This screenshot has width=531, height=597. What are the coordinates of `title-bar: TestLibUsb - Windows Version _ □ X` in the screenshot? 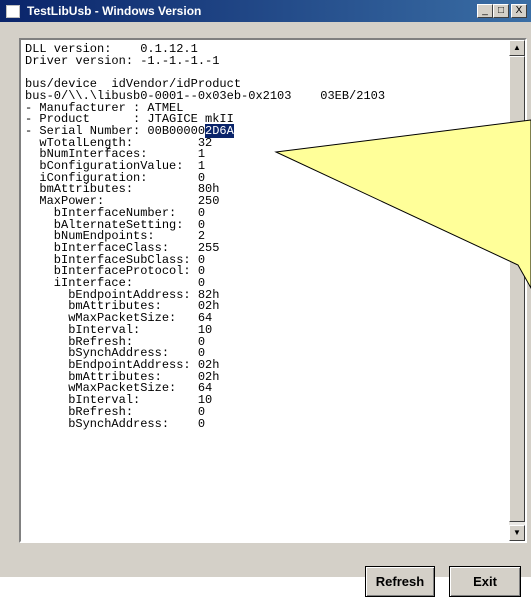 It's located at (265, 11).